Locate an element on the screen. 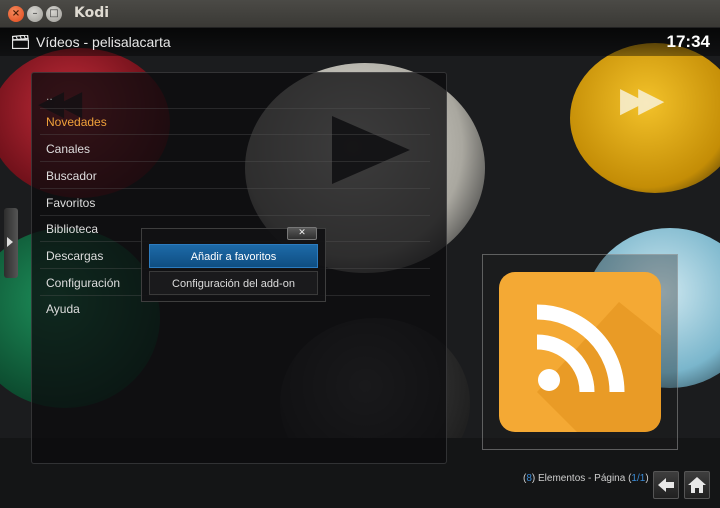 This screenshot has width=720, height=508. list-item-canales: Canales is located at coordinates (235, 149).